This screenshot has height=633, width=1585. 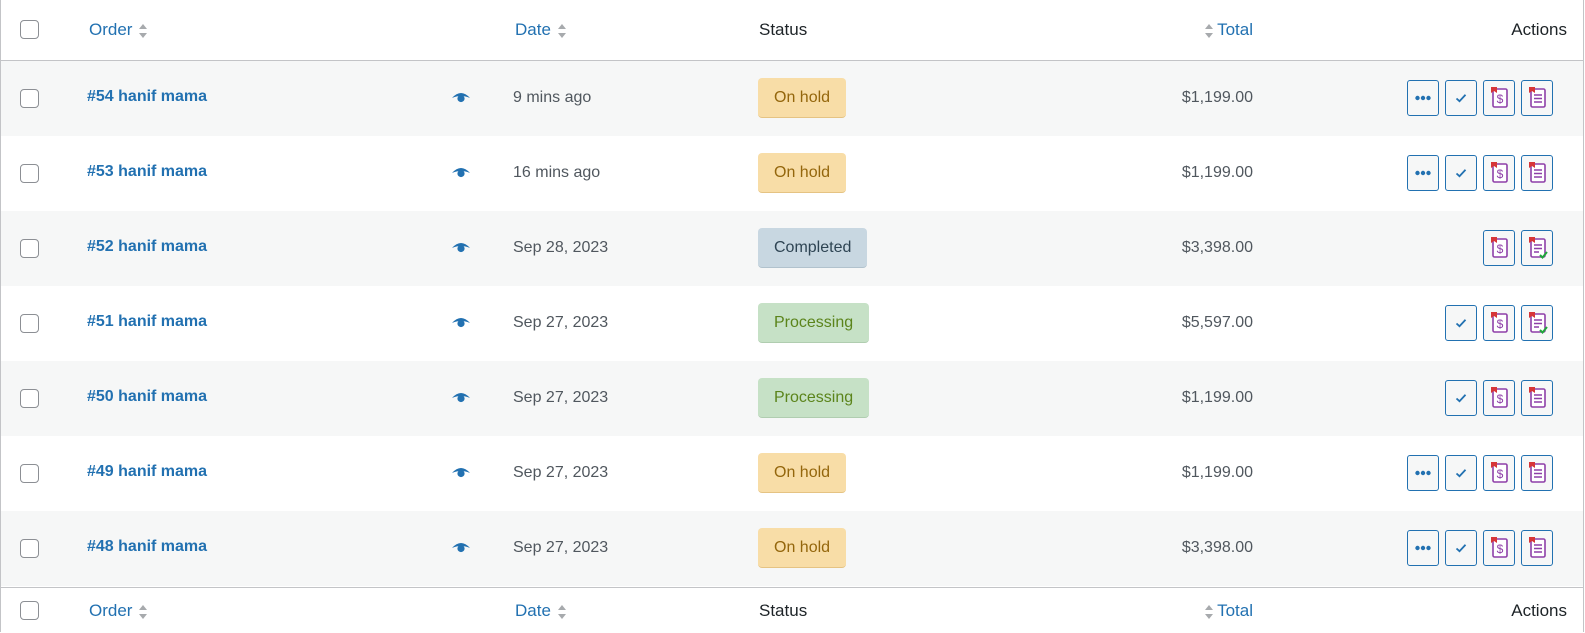 I want to click on order-link: #51 hanif mama, so click(x=147, y=322).